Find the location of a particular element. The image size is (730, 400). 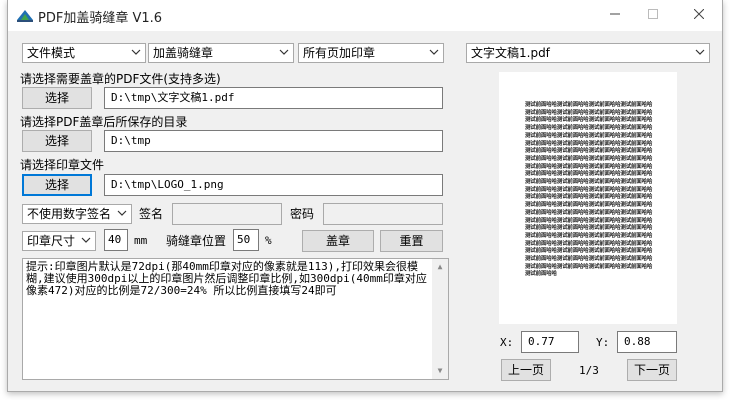

select-pdf-button: 选择 is located at coordinates (57, 98).